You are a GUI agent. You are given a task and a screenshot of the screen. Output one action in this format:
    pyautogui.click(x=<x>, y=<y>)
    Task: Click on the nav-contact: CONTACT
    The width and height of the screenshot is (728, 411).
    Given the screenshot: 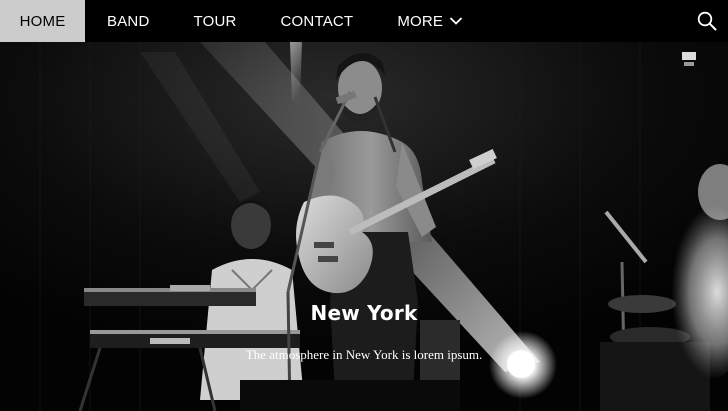 What is the action you would take?
    pyautogui.click(x=317, y=21)
    